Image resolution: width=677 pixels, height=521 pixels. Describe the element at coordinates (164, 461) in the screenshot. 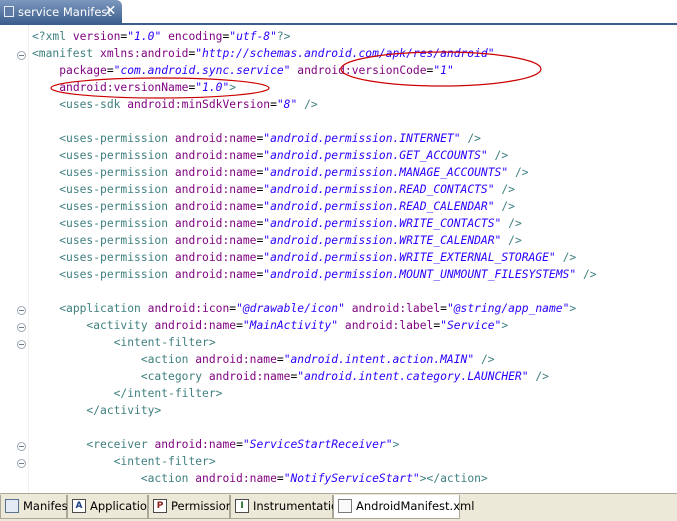

I see `xml-tag: <intent-filter>` at that location.